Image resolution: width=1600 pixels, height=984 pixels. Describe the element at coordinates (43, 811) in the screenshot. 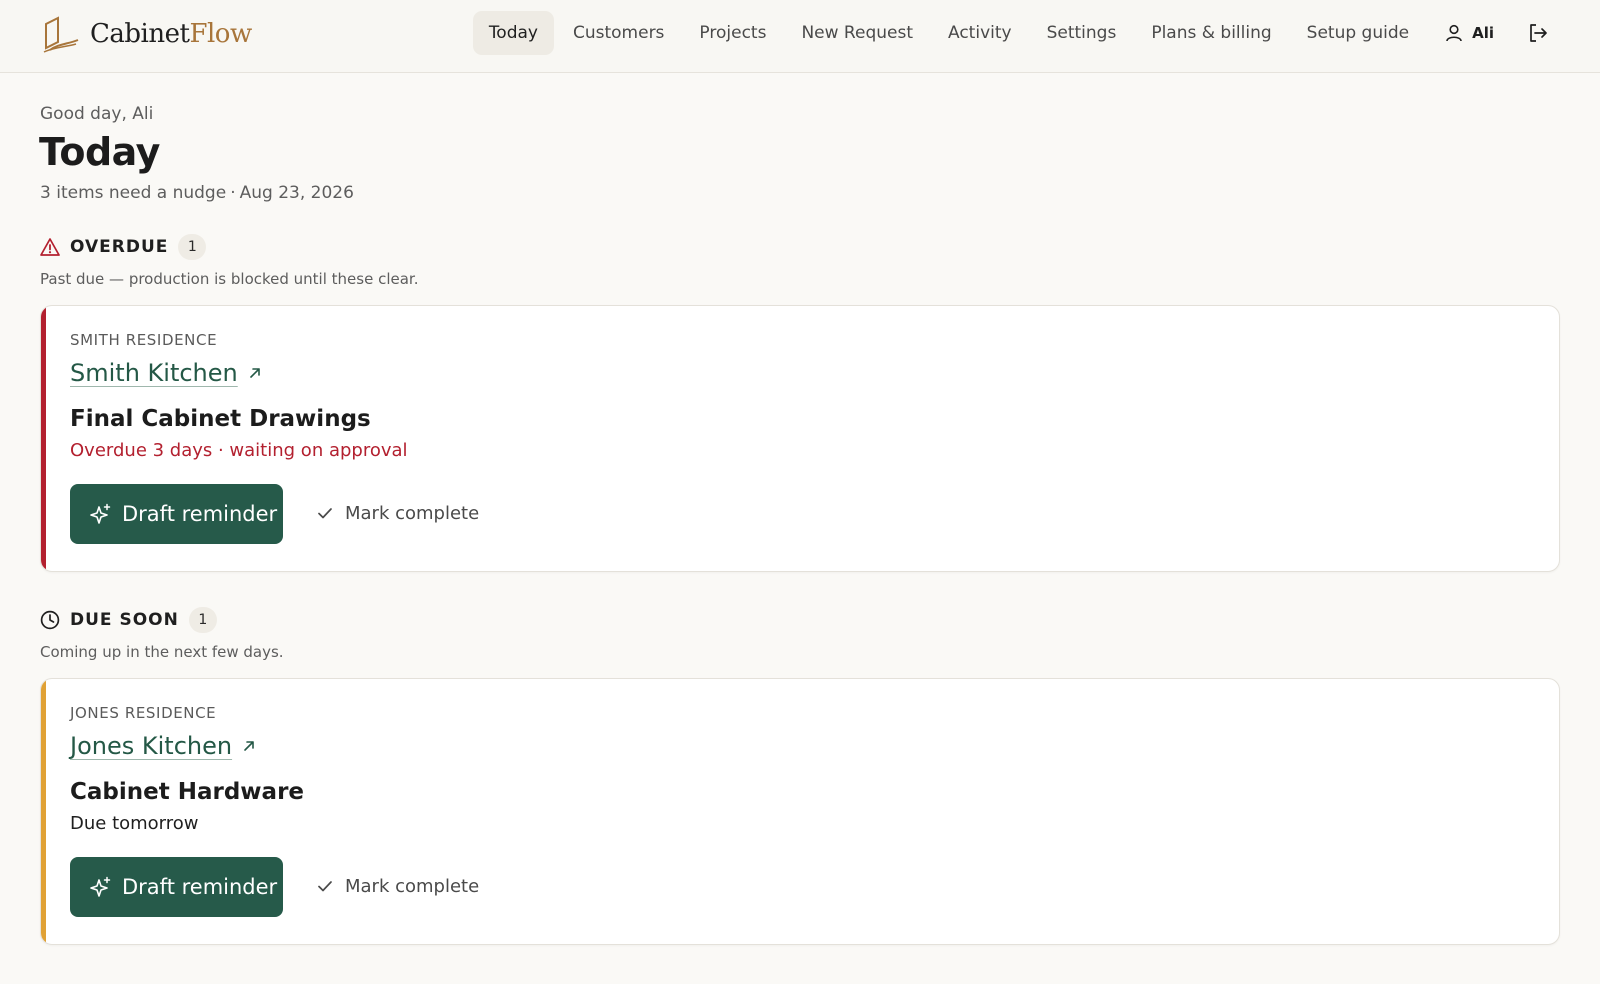

I see `card-accent-bar-due-soon` at that location.